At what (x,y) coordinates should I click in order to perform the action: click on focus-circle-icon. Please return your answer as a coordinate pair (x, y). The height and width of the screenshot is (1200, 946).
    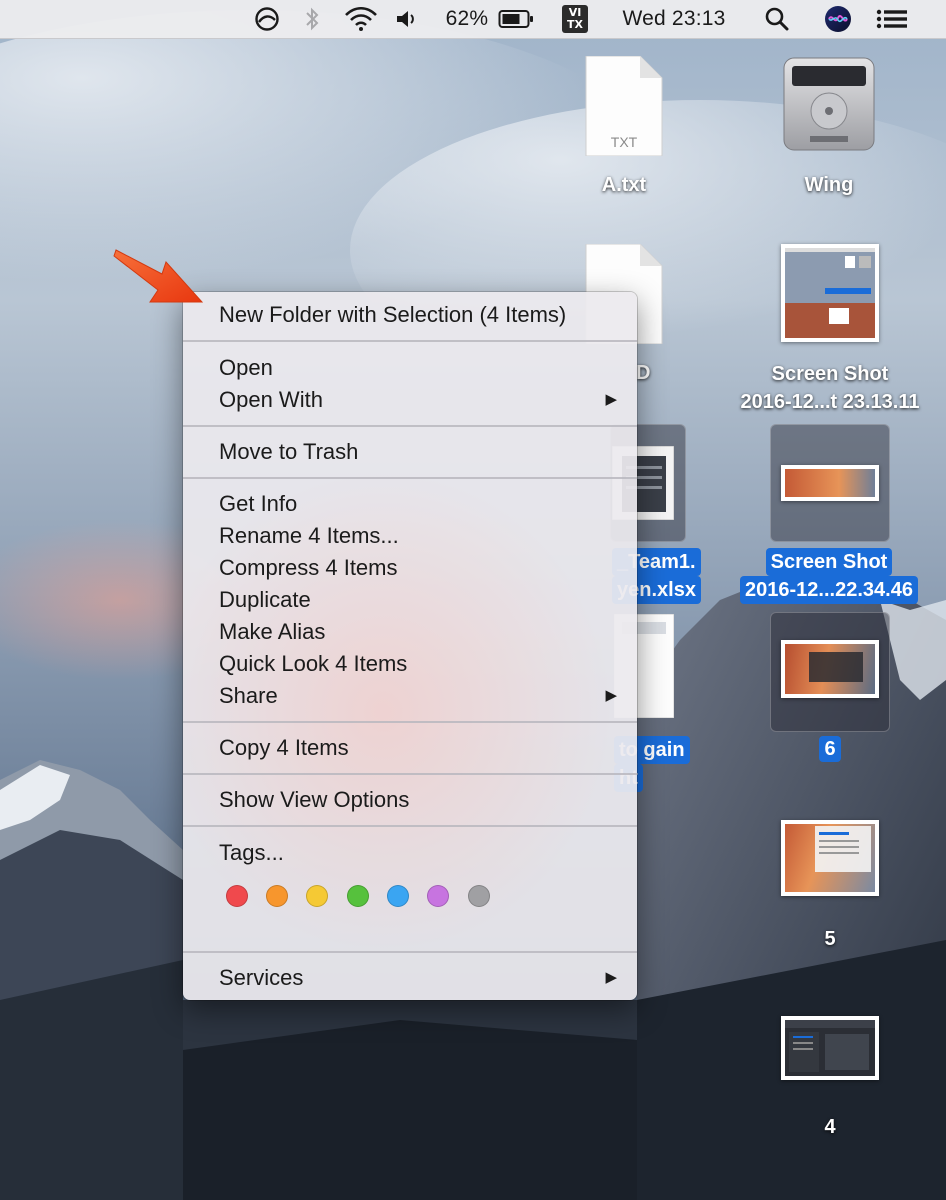
    Looking at the image, I should click on (267, 19).